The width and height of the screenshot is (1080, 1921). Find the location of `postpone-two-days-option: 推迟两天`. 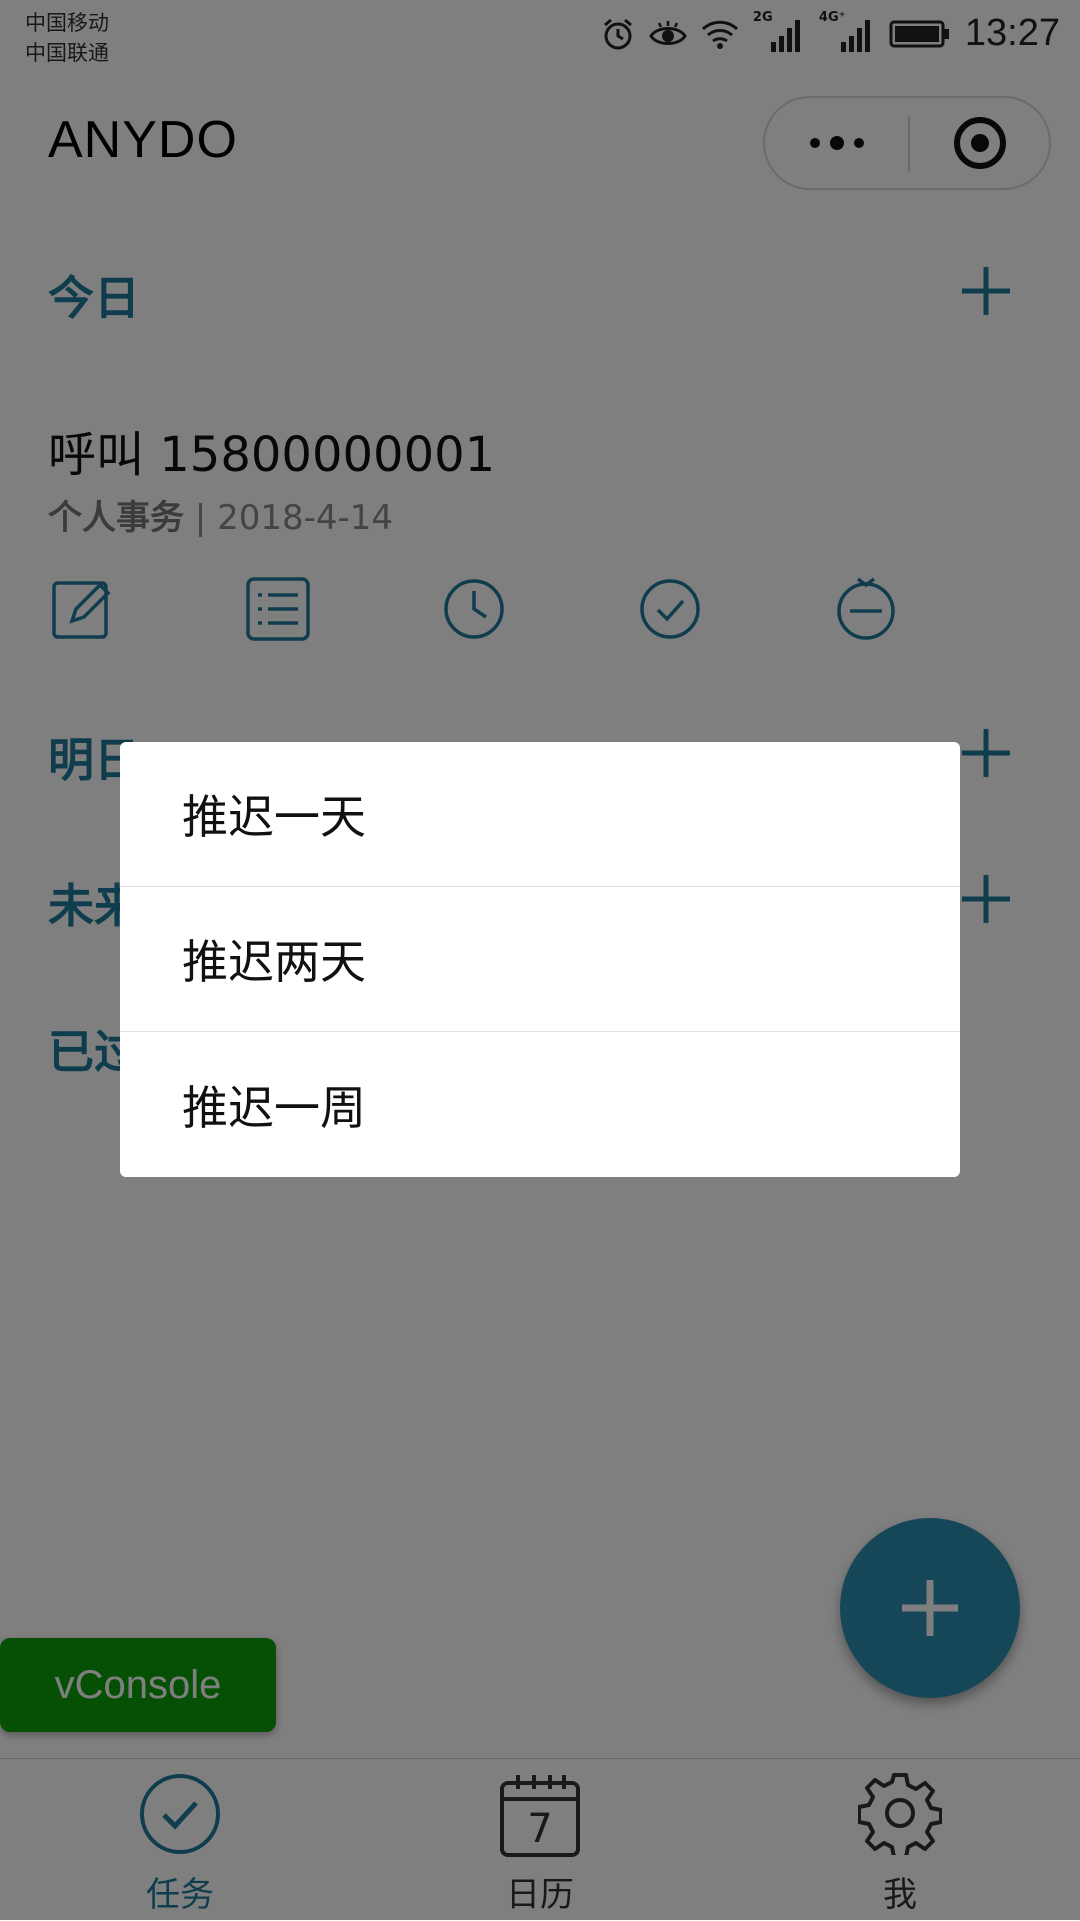

postpone-two-days-option: 推迟两天 is located at coordinates (540, 959).